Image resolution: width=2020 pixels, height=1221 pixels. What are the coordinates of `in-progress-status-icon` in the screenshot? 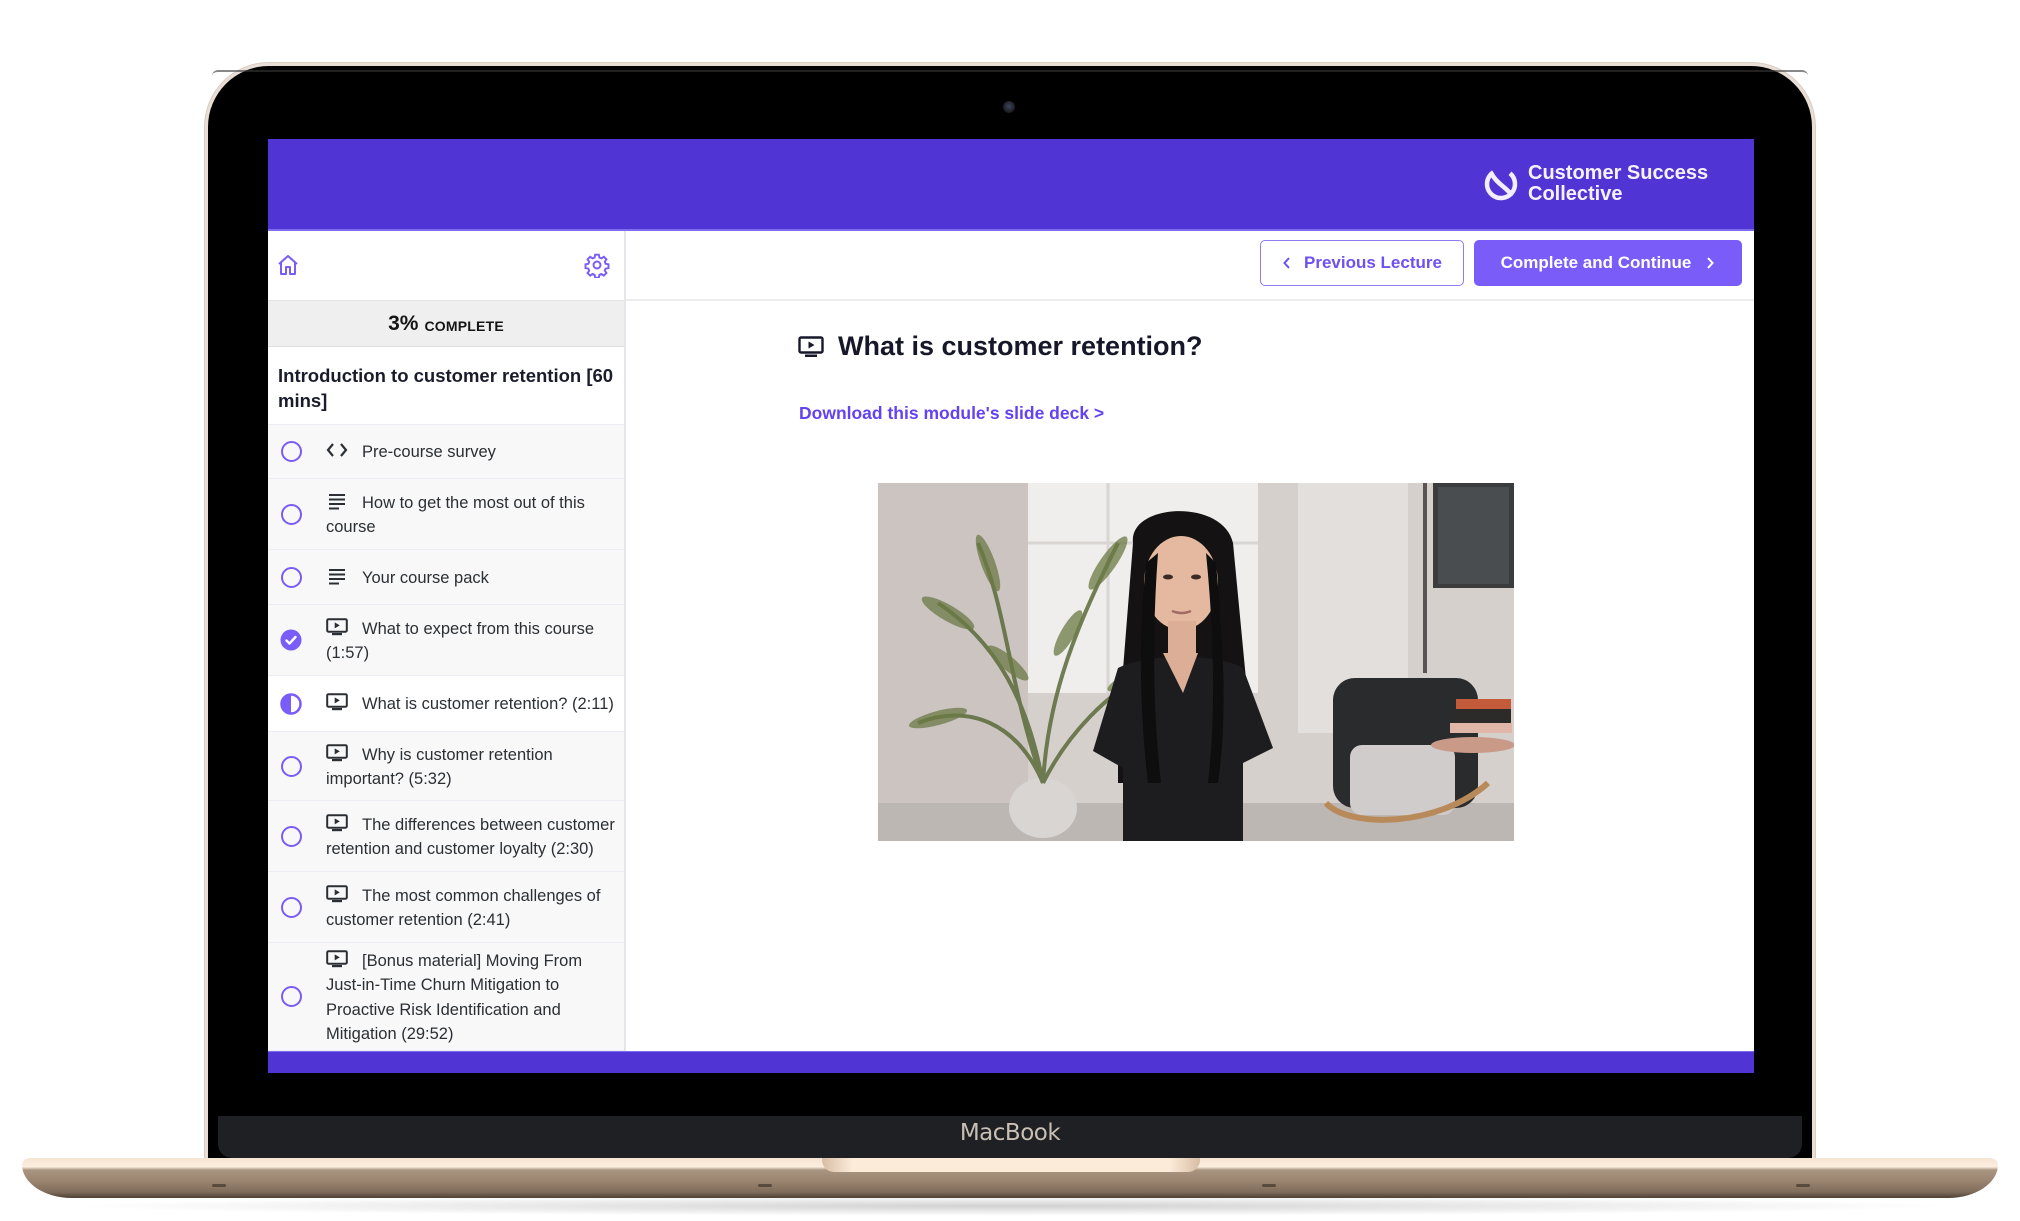 It's located at (291, 703).